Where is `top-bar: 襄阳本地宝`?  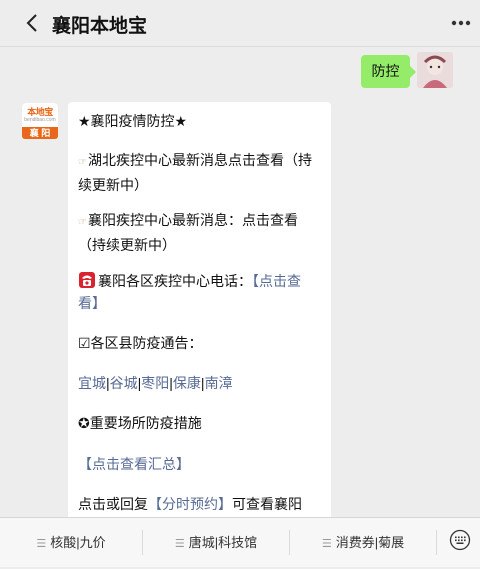 top-bar: 襄阳本地宝 is located at coordinates (240, 23).